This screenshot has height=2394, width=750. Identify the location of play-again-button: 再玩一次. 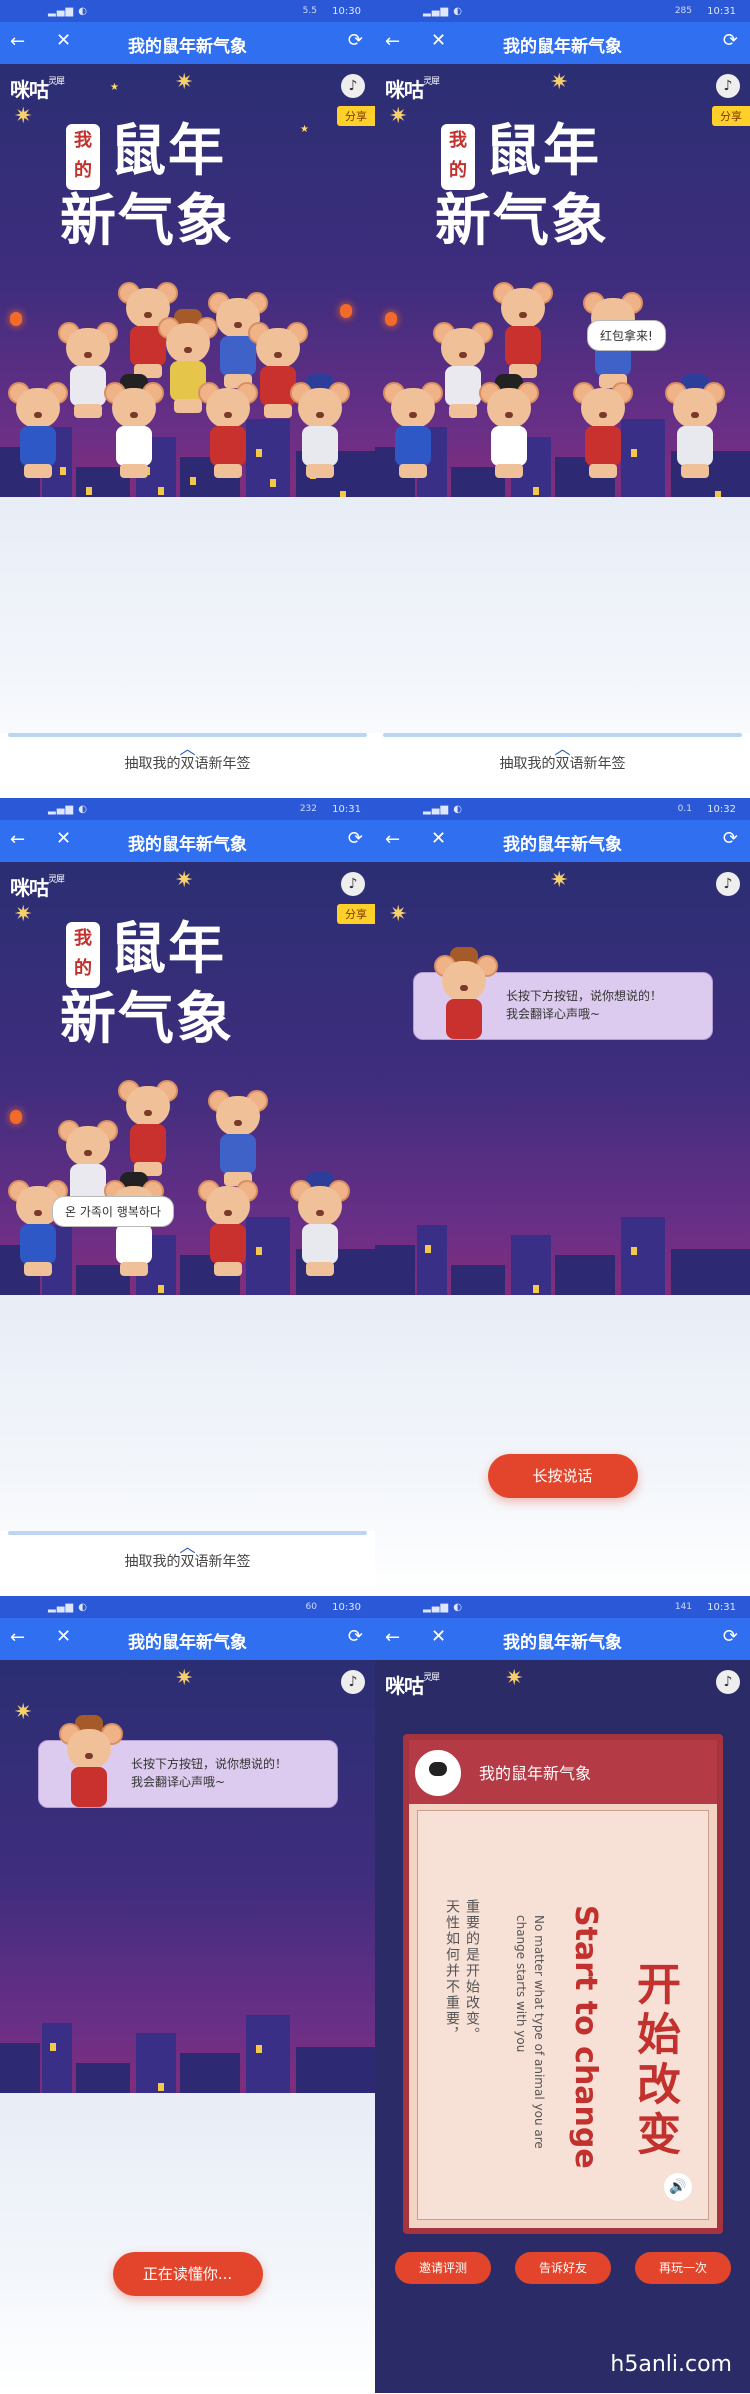
(683, 2268).